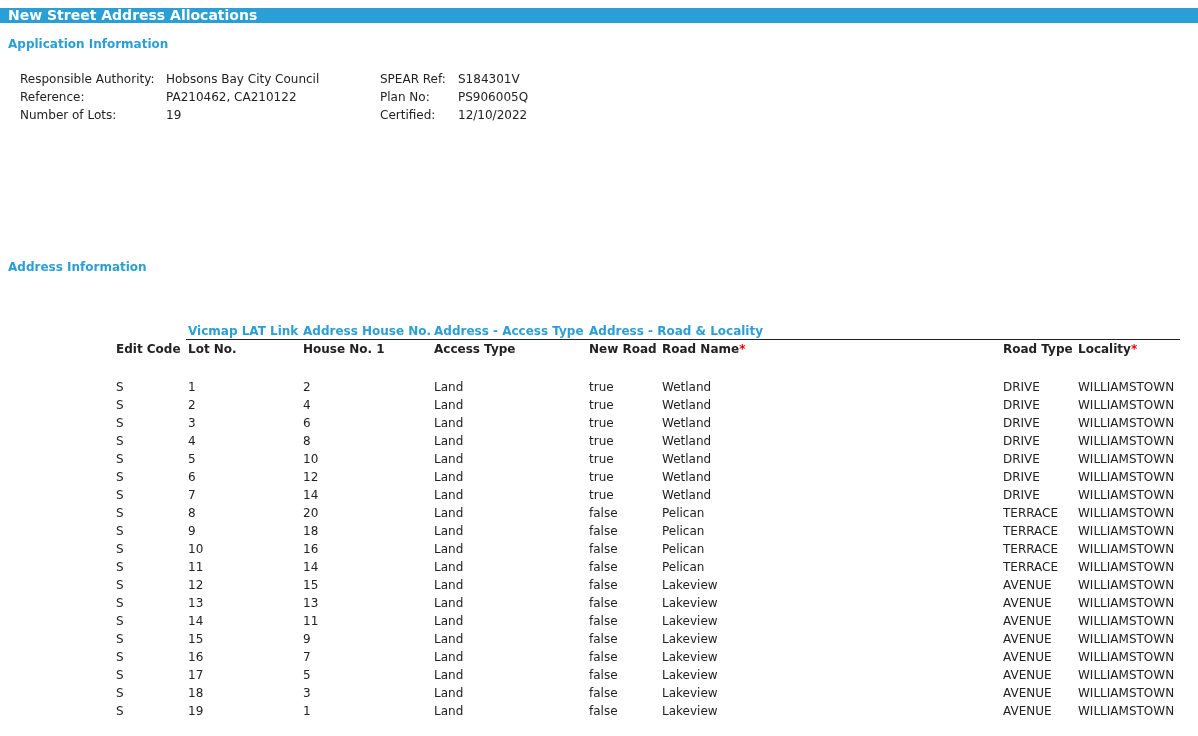 The height and width of the screenshot is (736, 1198). I want to click on field-value: PS906005Q, so click(493, 97).